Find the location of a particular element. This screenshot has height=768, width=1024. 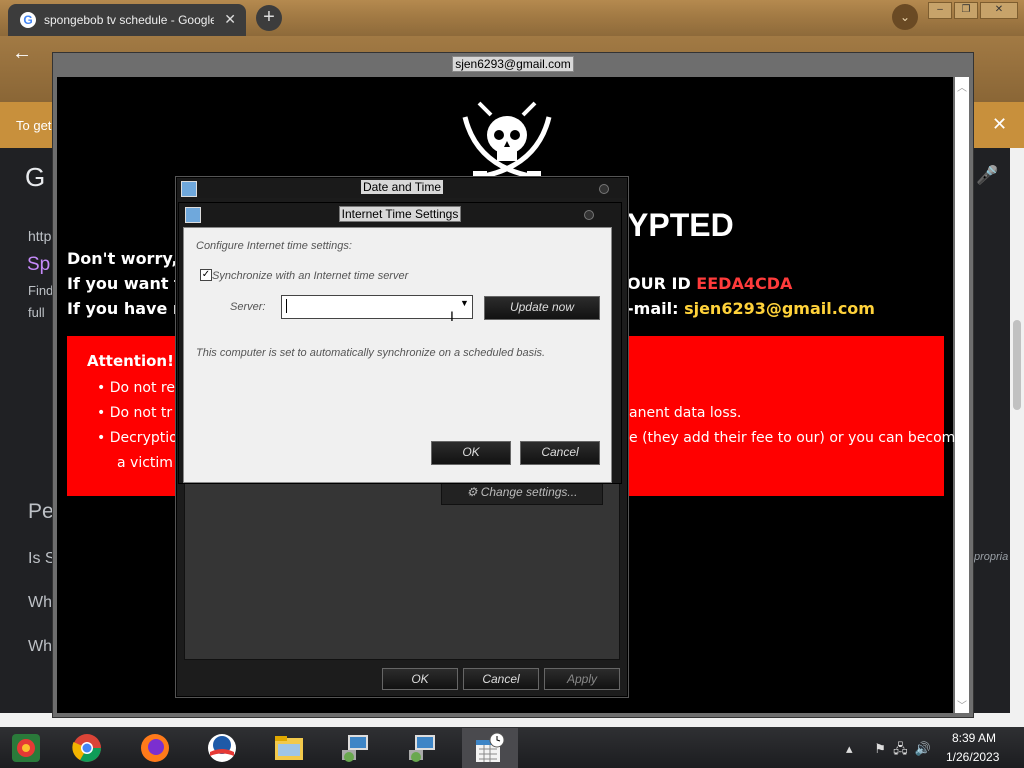

internet-time-title: Internet Time Settings is located at coordinates (400, 214).